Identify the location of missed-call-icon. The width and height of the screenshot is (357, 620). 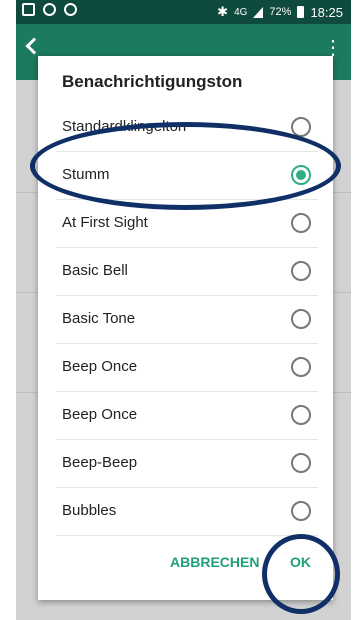
(49, 9).